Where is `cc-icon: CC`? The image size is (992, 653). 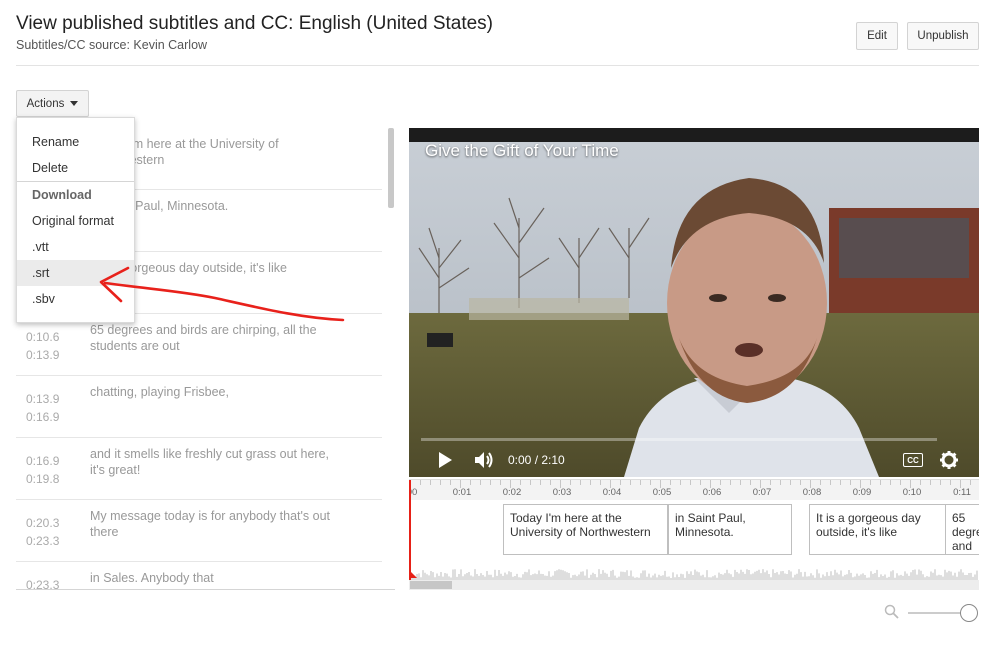 cc-icon: CC is located at coordinates (913, 460).